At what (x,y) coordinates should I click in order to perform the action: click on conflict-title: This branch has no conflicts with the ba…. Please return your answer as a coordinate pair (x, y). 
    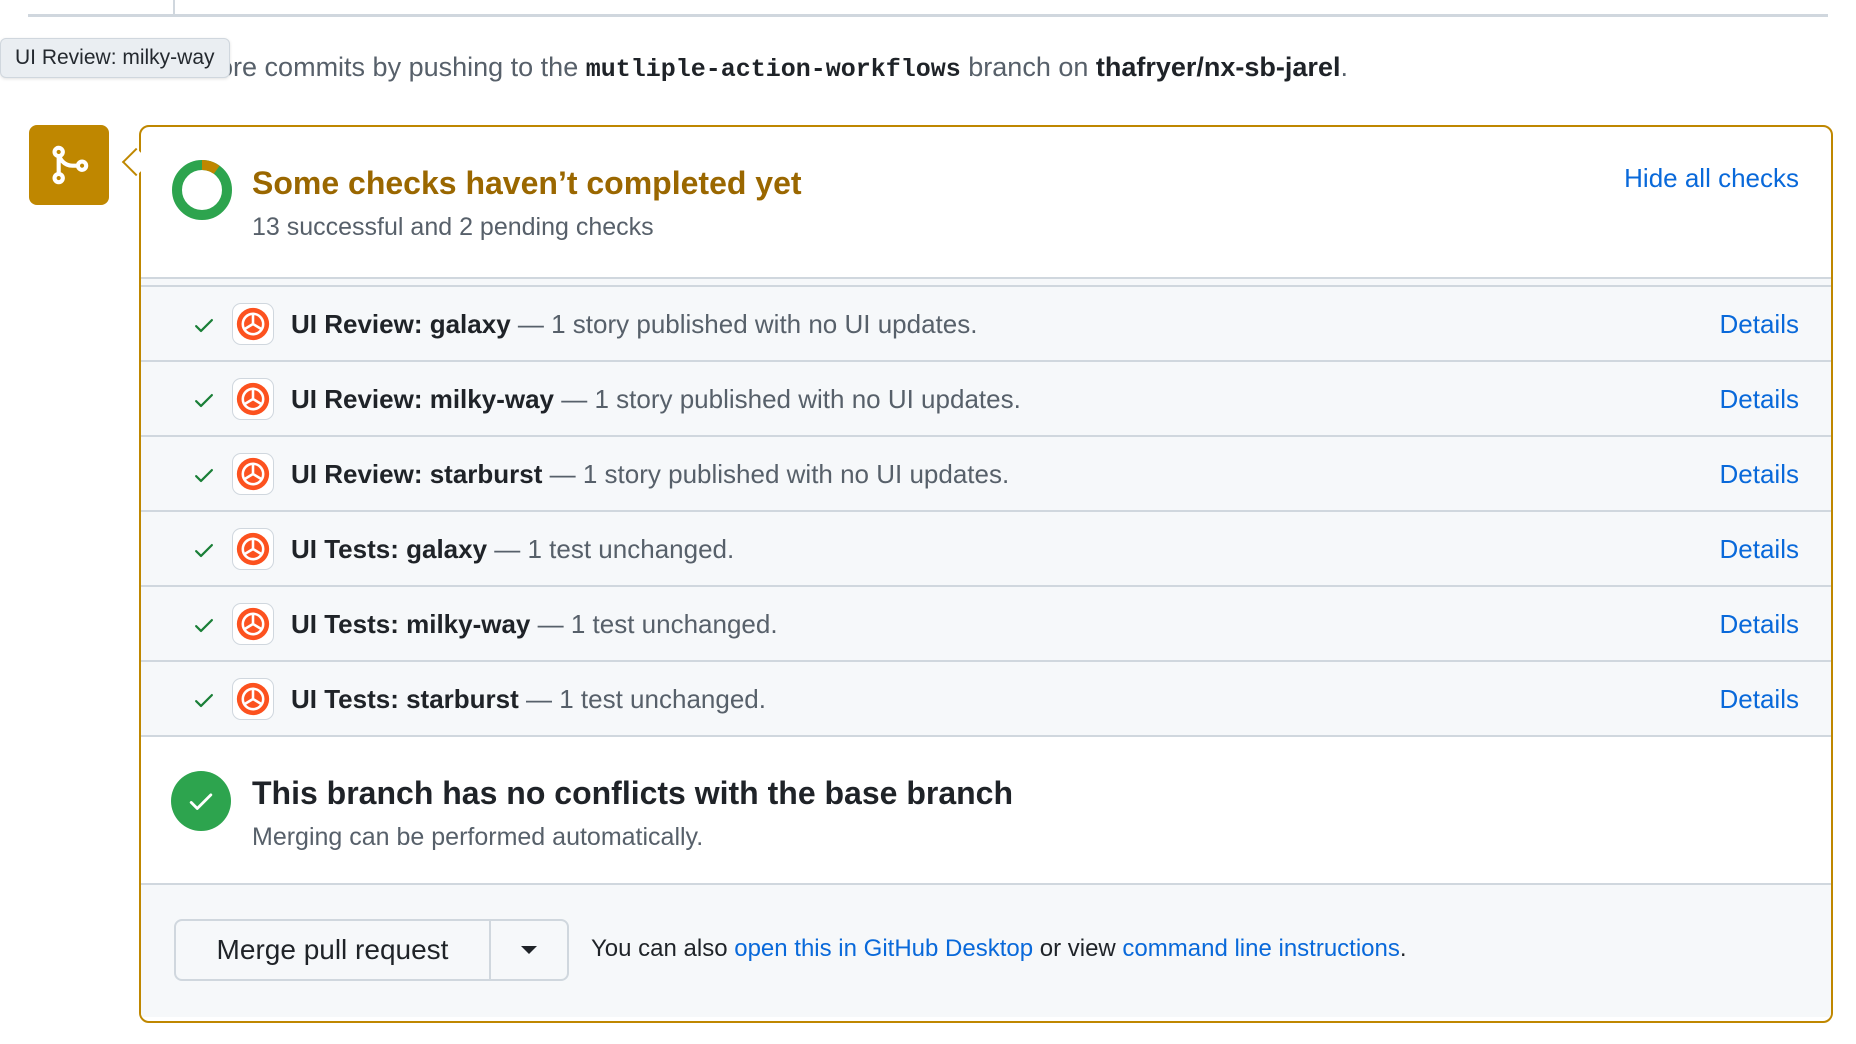
    Looking at the image, I should click on (633, 793).